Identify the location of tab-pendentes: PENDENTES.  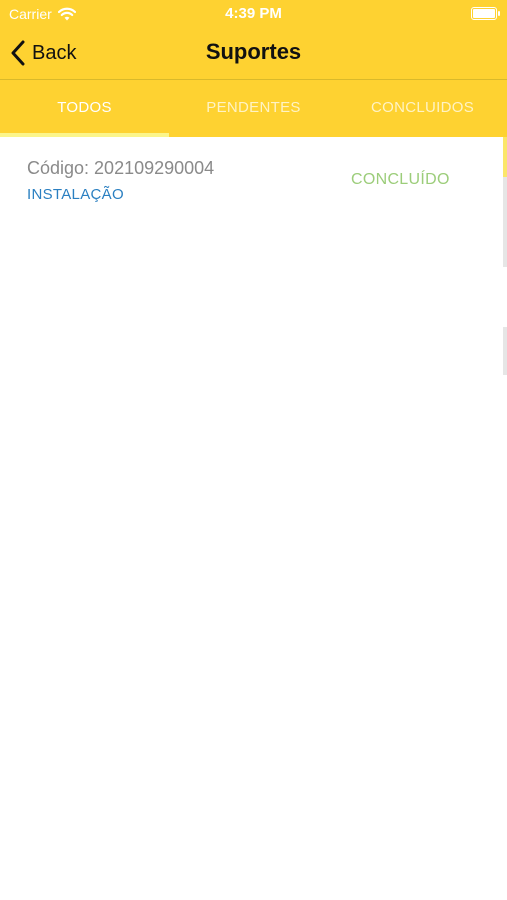
(253, 108).